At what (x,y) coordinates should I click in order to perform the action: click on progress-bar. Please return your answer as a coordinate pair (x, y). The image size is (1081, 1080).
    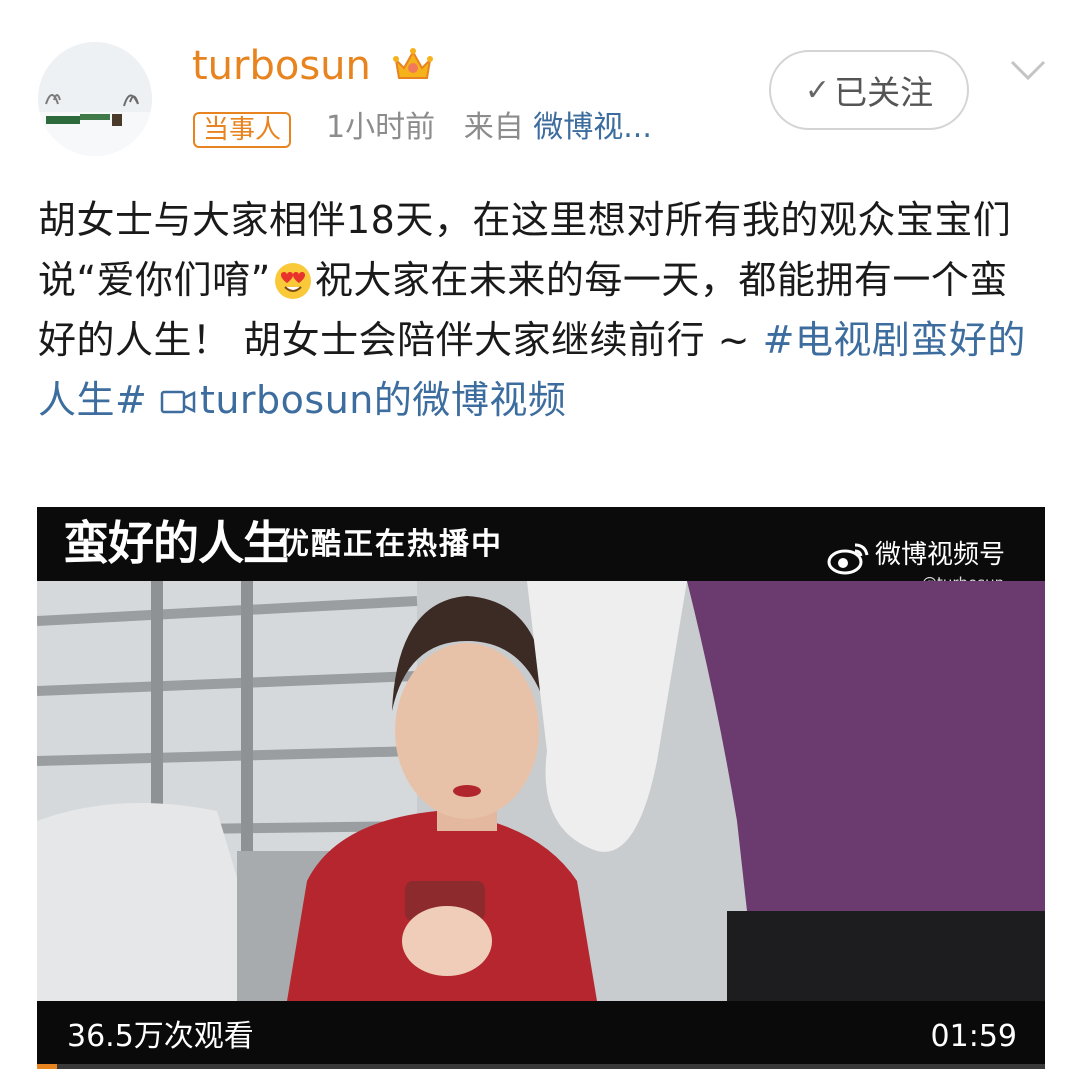
    Looking at the image, I should click on (541, 1066).